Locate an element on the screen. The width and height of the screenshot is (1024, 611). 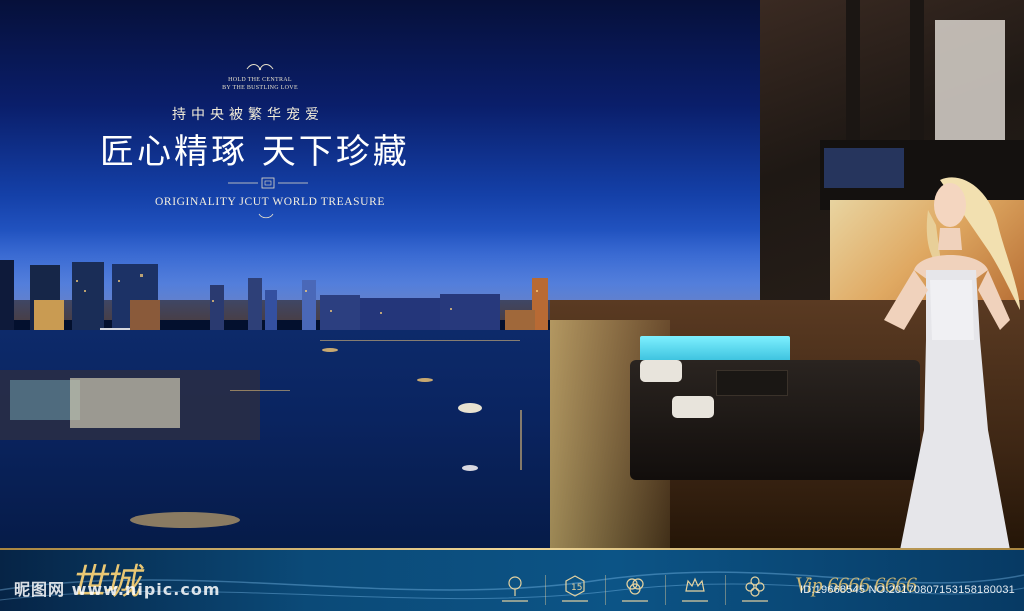
ornament-top-icon is located at coordinates (260, 67).